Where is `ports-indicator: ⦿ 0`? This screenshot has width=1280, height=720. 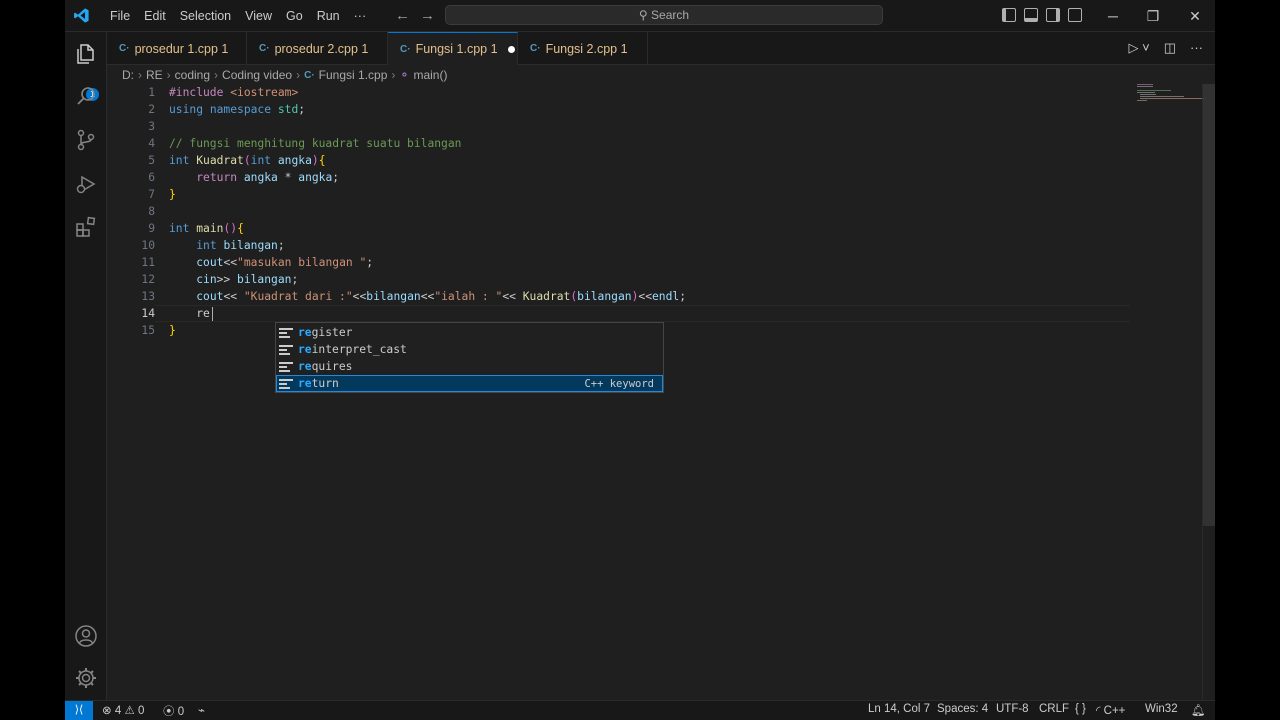
ports-indicator: ⦿ 0 is located at coordinates (173, 711).